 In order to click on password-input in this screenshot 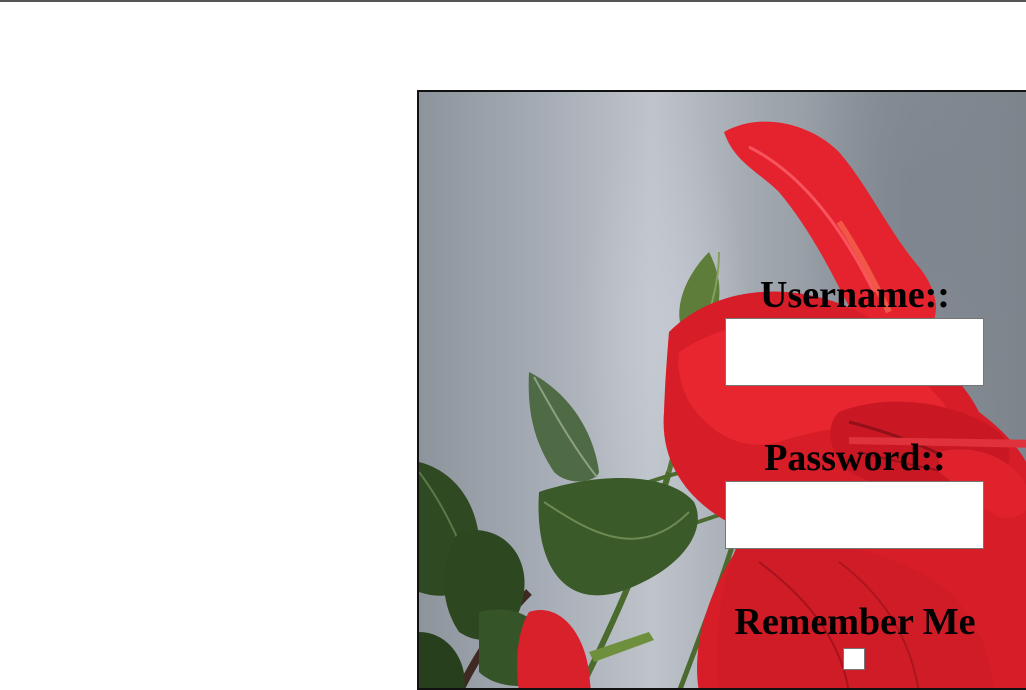, I will do `click(854, 515)`.